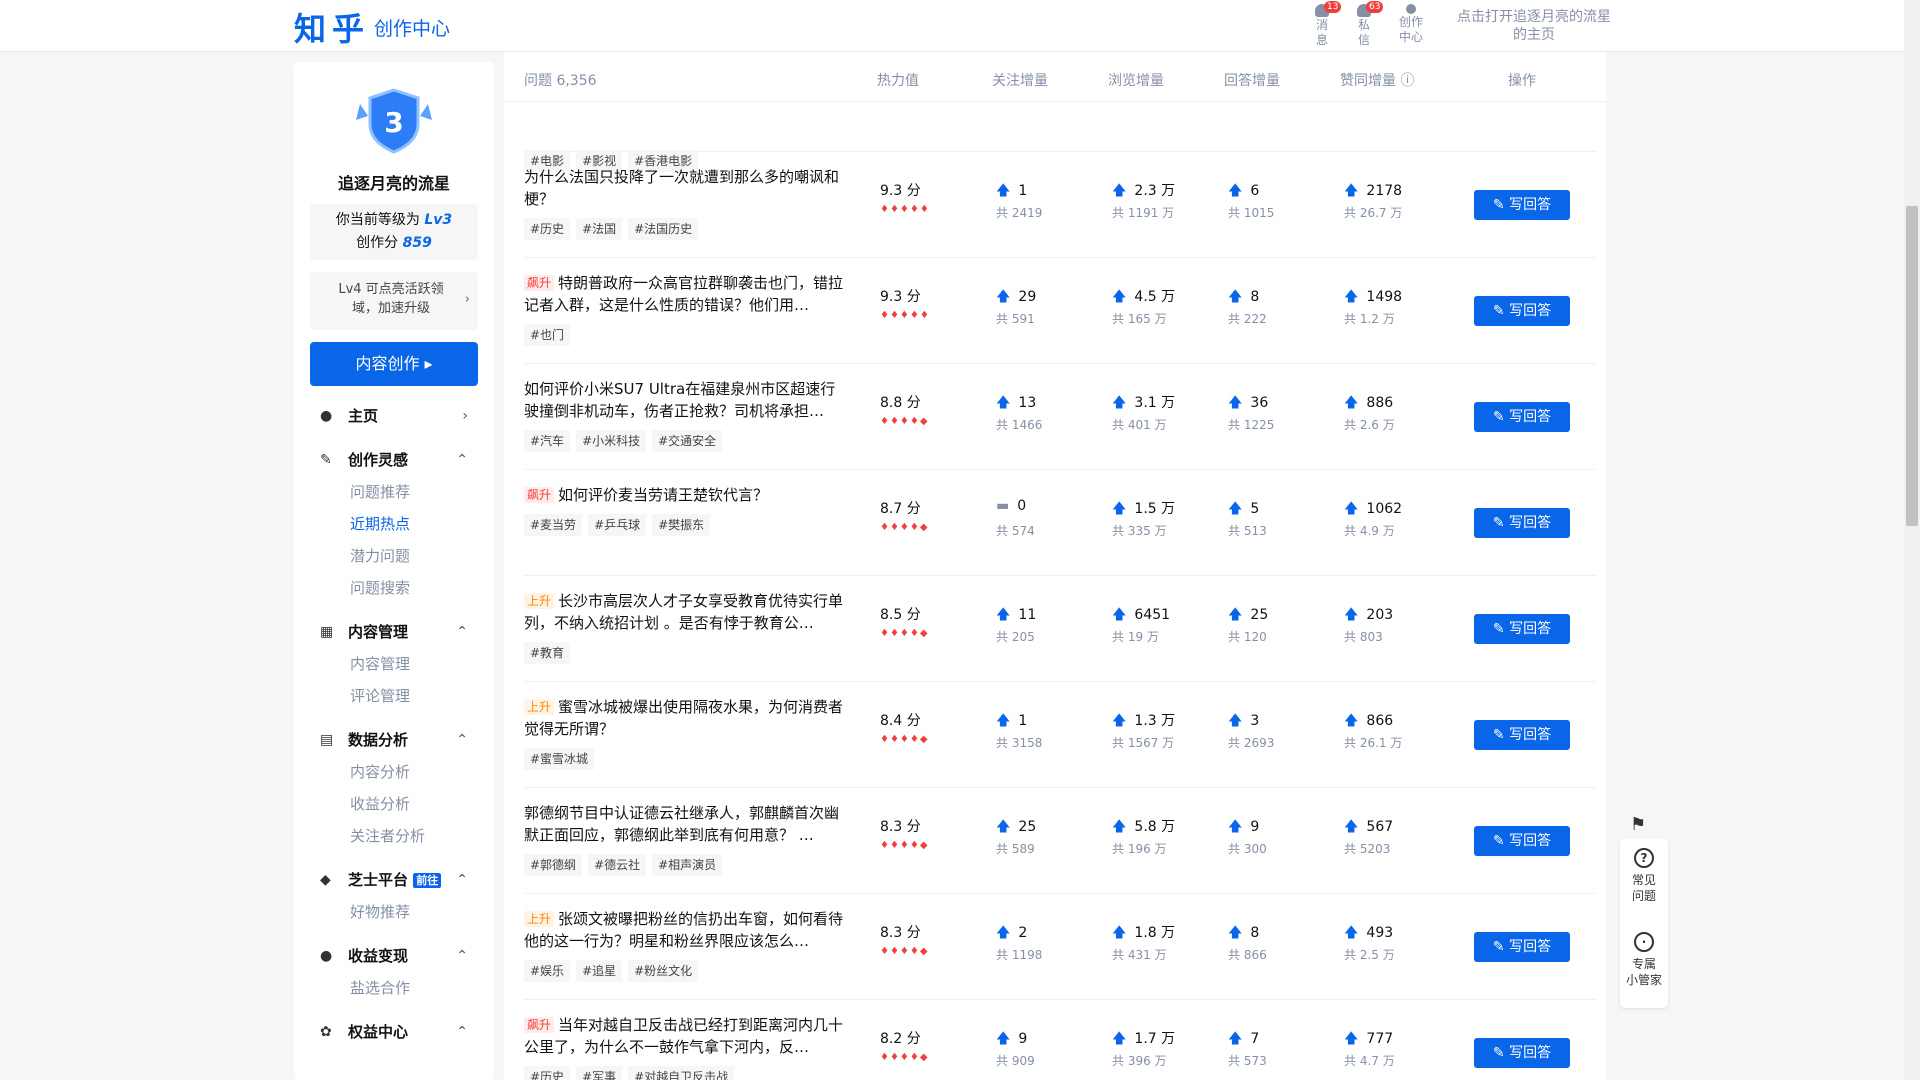  I want to click on zhihu-logo: 知乎, so click(332, 27).